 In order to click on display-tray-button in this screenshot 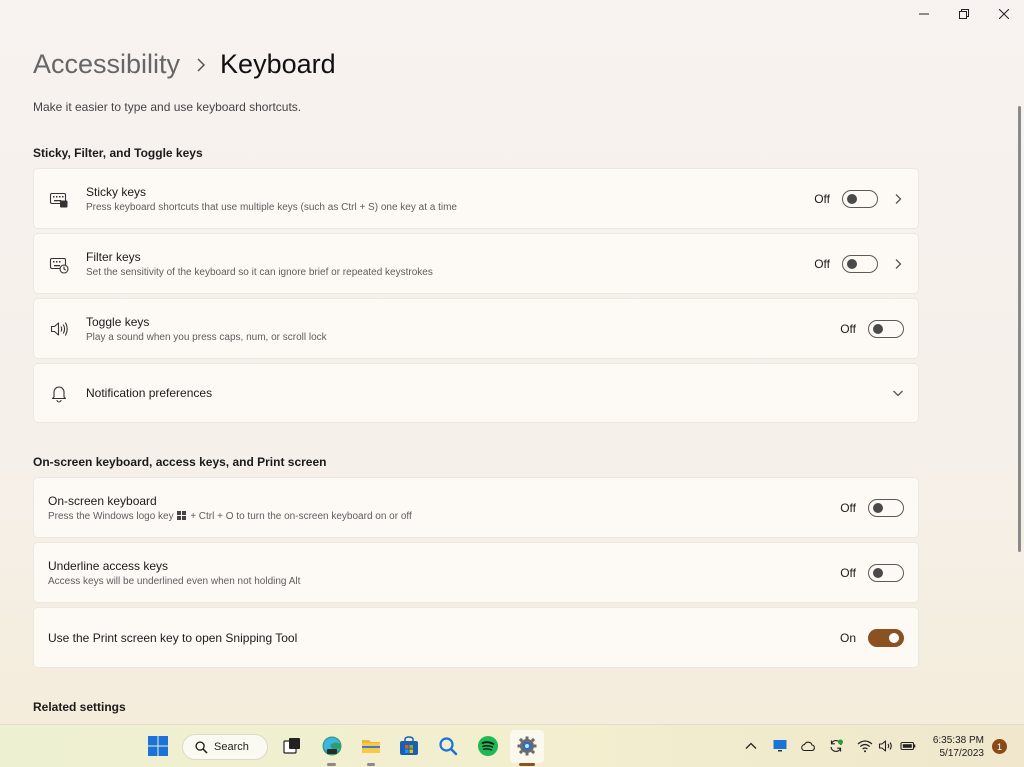, I will do `click(780, 746)`.